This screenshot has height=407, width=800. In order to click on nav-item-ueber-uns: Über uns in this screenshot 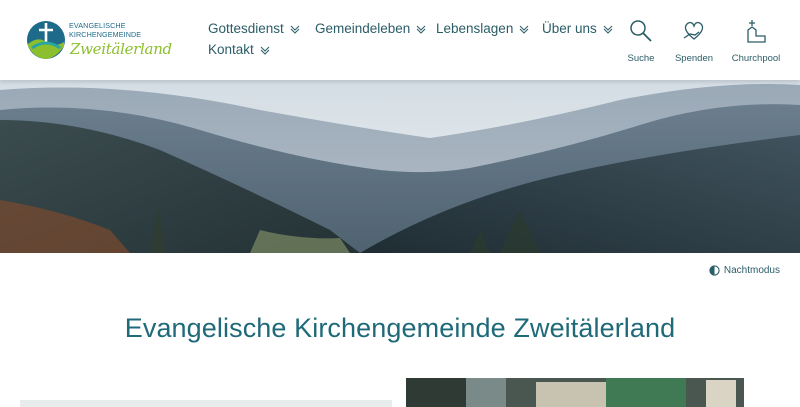, I will do `click(577, 28)`.